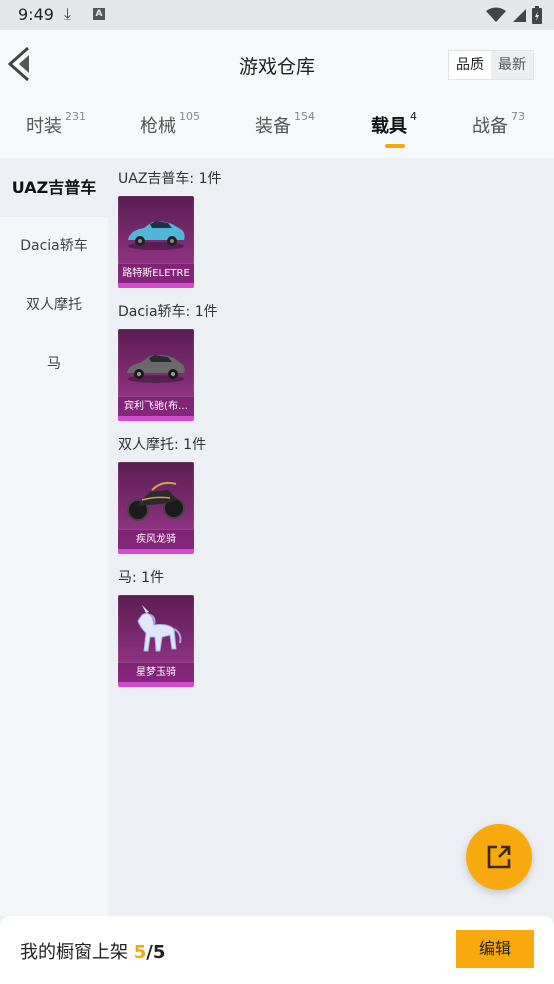 Image resolution: width=554 pixels, height=984 pixels. I want to click on tab-label: 装备, so click(273, 126).